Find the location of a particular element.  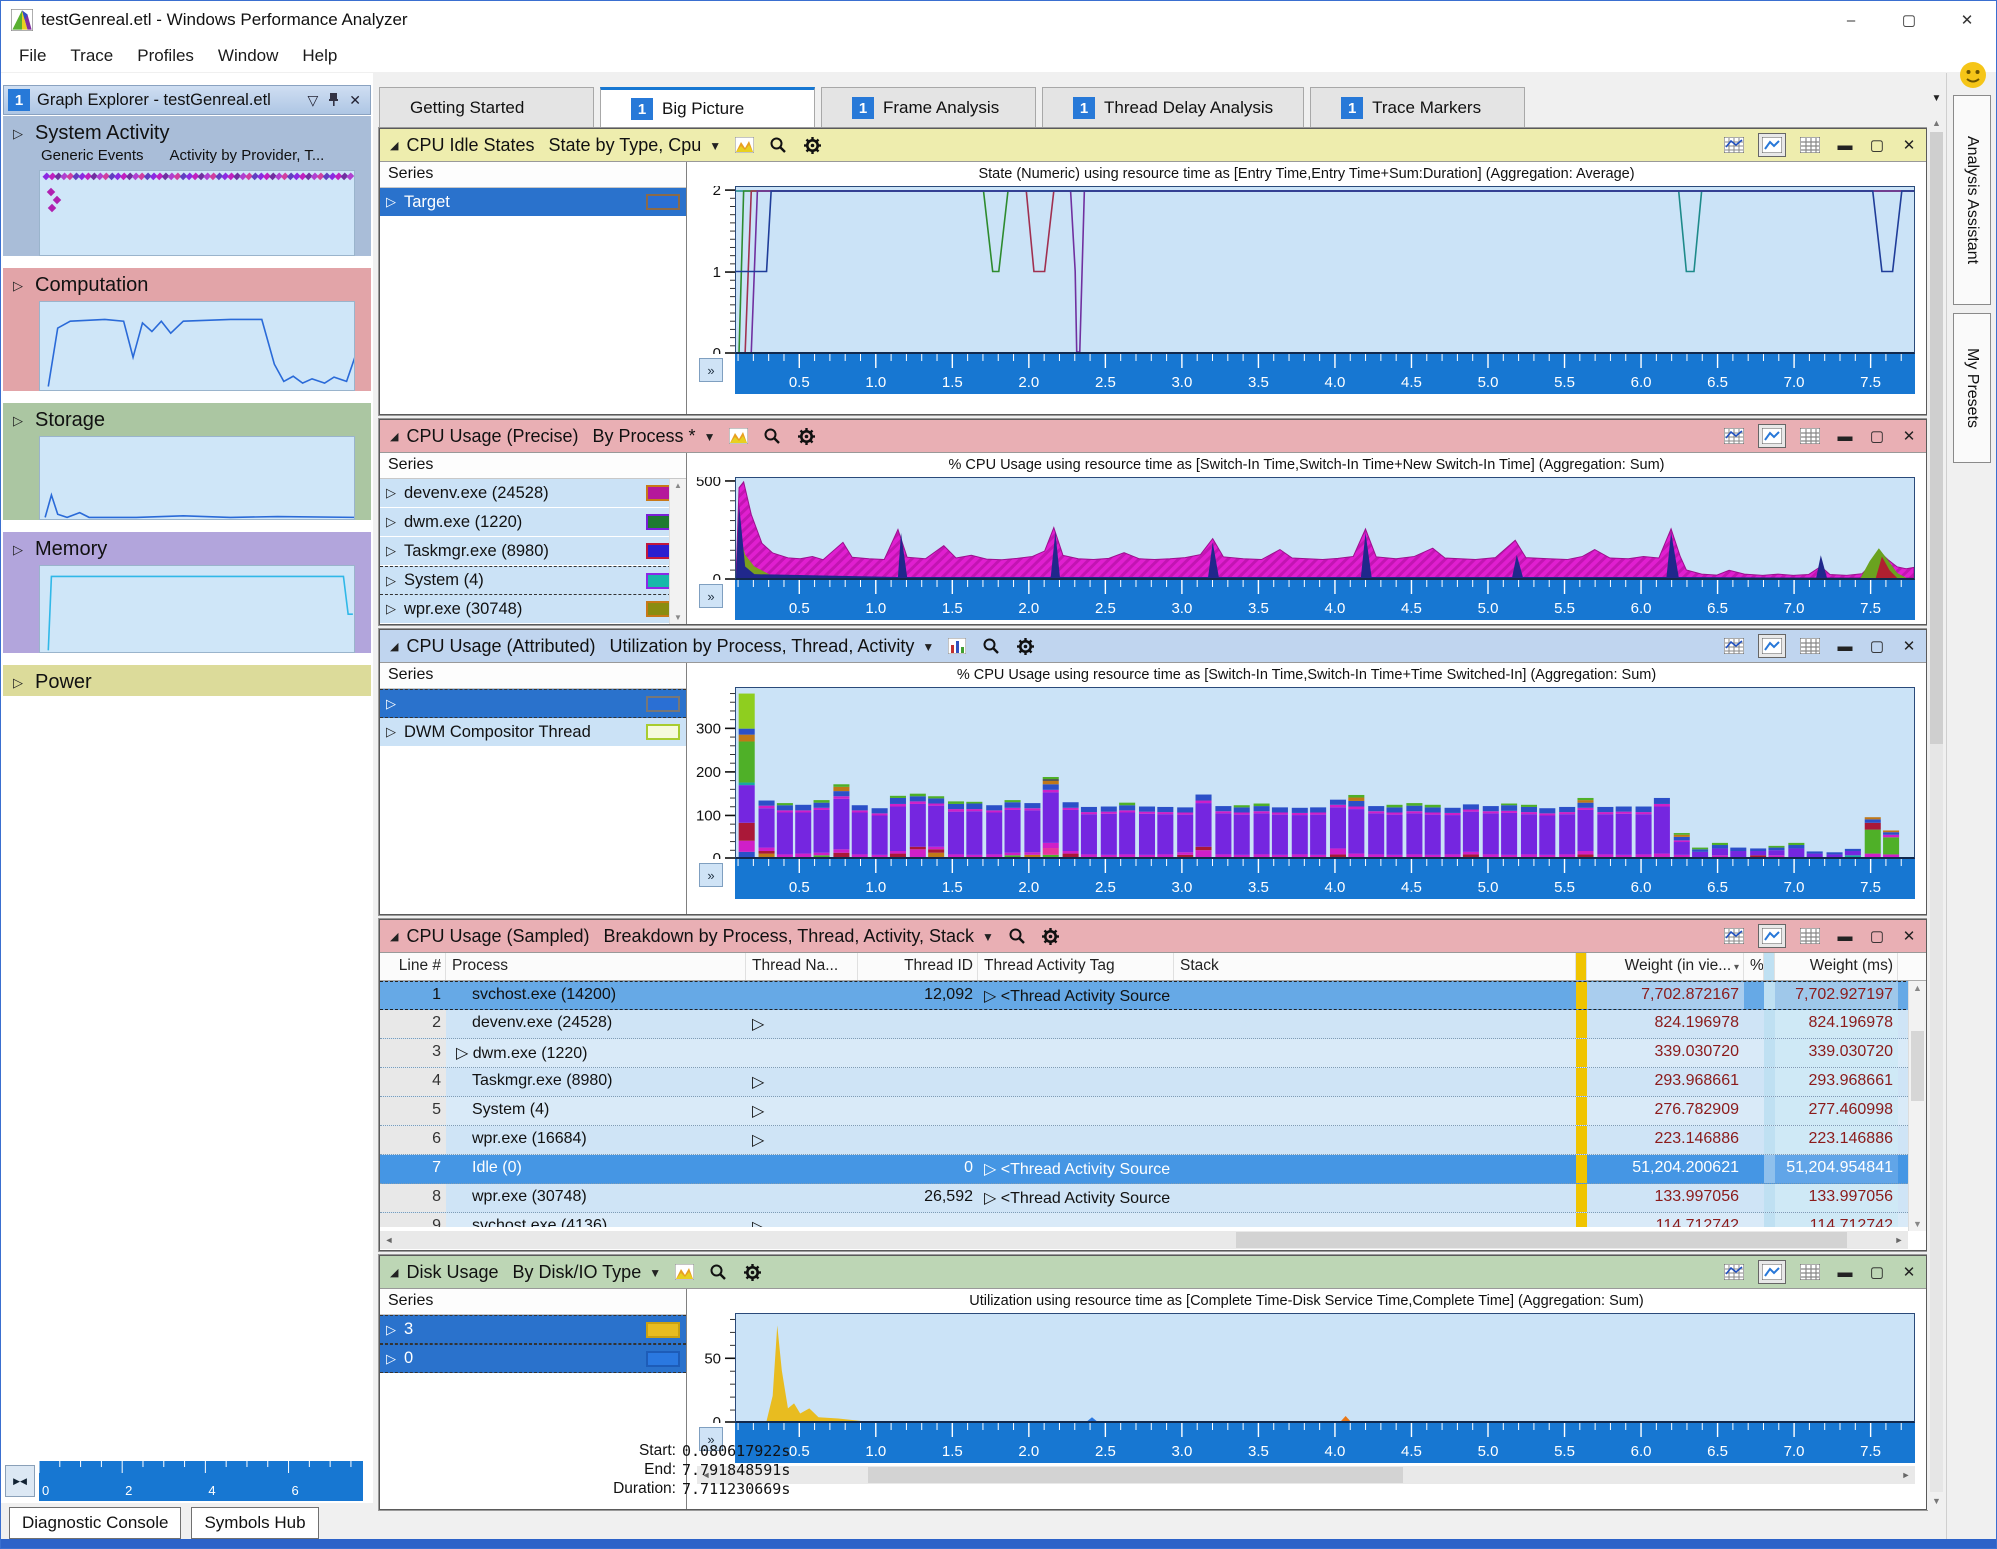

explorer-section-memory: ▷ Memory is located at coordinates (187, 592).